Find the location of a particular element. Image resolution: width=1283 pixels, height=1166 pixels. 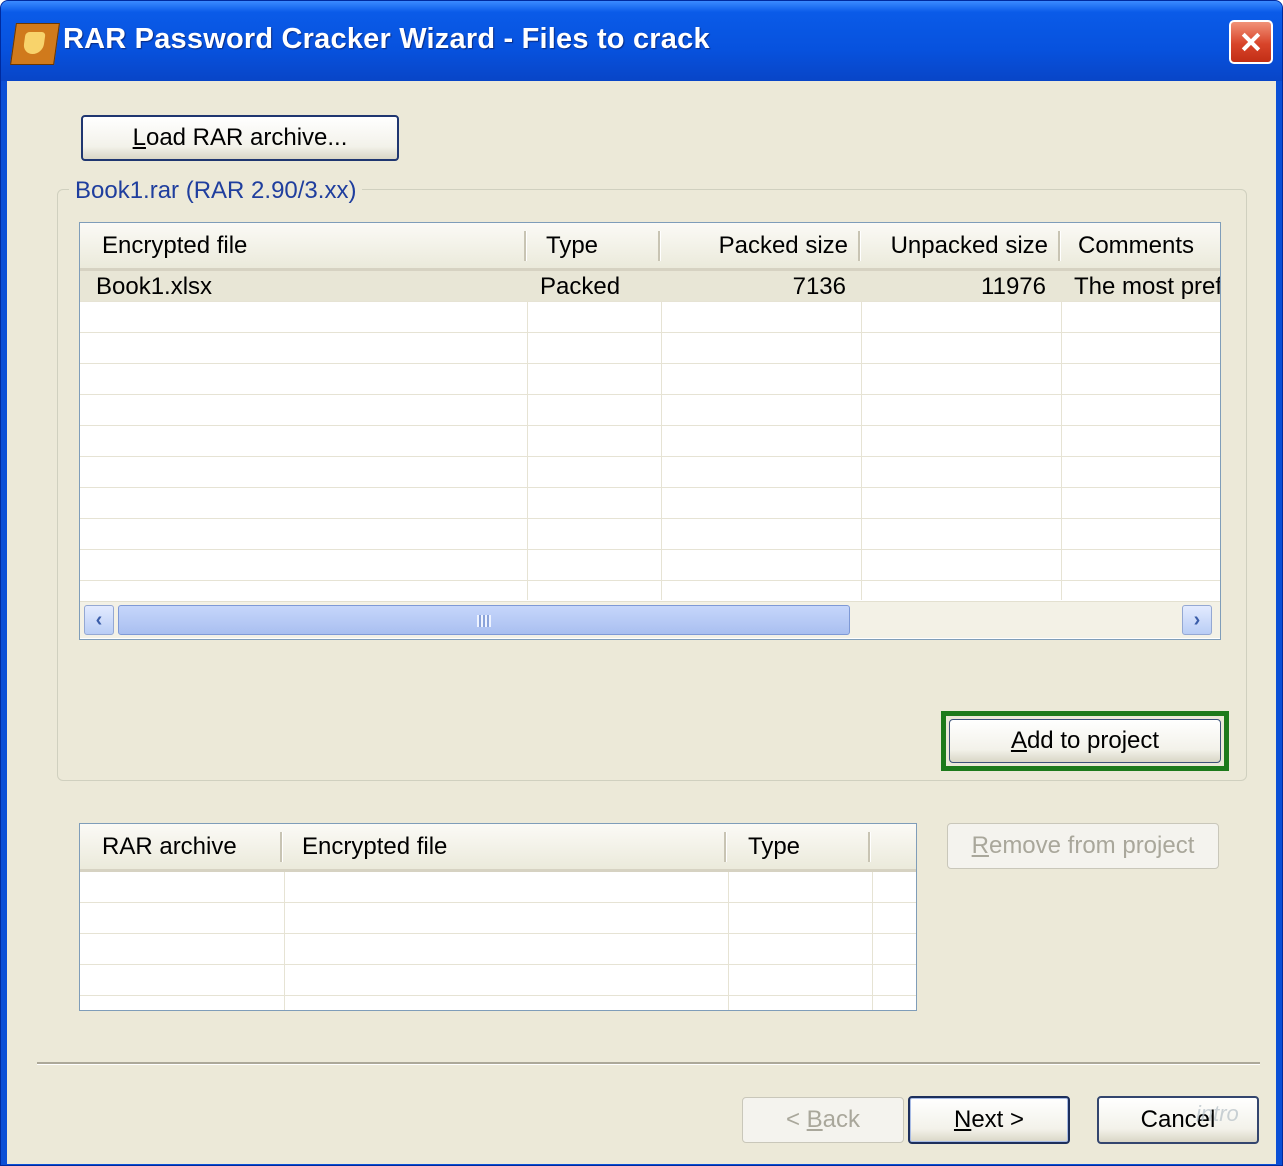

scrollbar-grip-icon is located at coordinates (484, 621).